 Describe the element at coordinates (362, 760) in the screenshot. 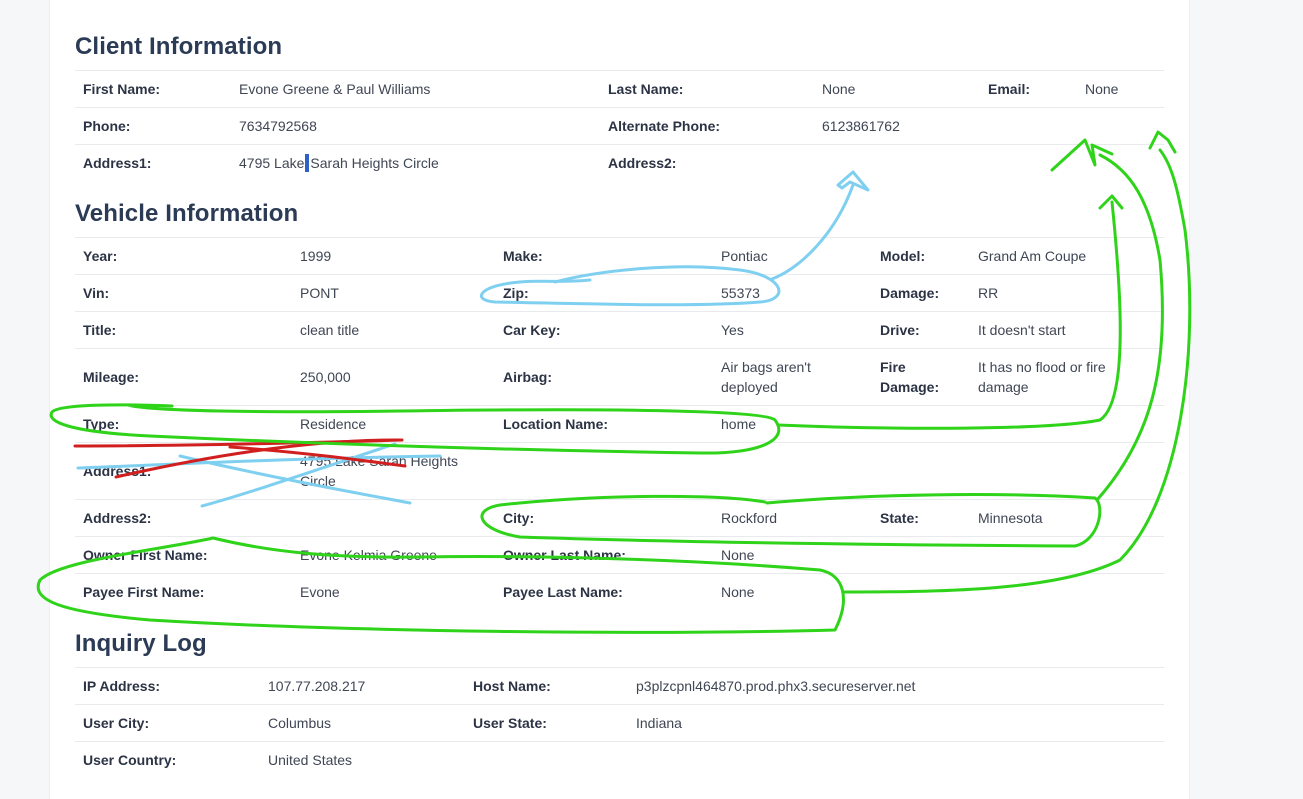

I see `user-country-value: United States` at that location.